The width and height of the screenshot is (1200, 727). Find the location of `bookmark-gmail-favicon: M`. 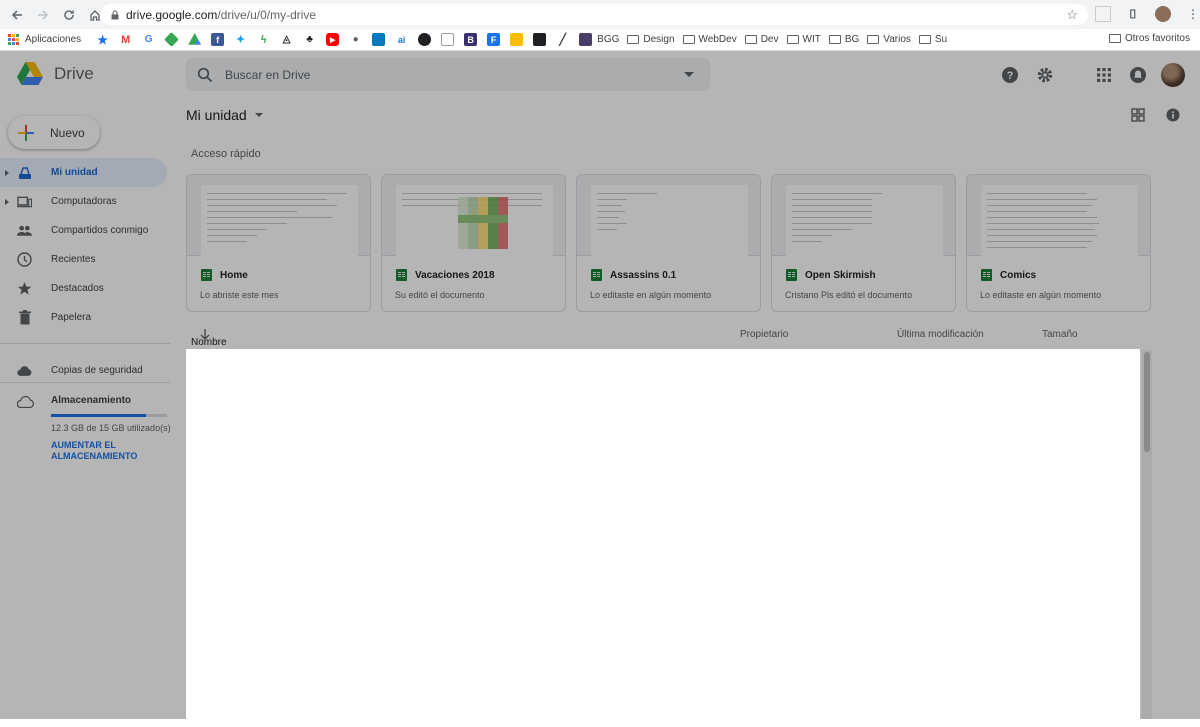

bookmark-gmail-favicon: M is located at coordinates (125, 39).